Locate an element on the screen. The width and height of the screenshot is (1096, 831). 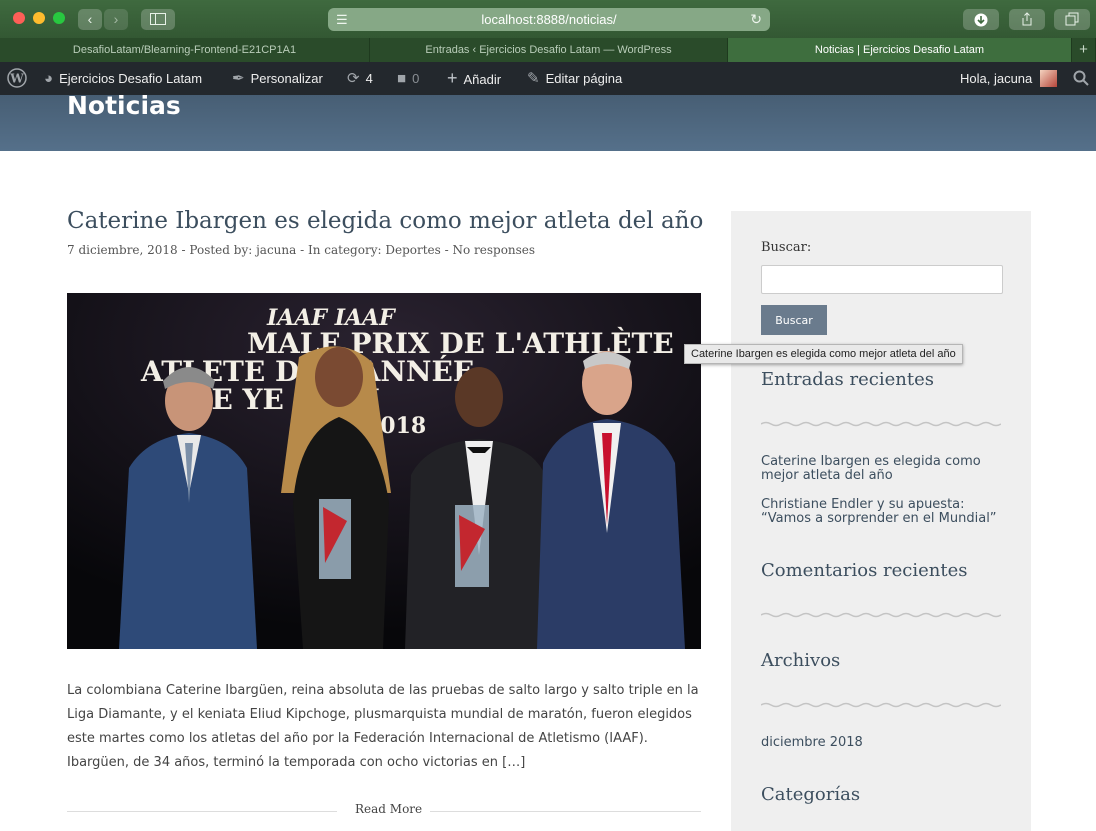
brush-icon: ✒ is located at coordinates (238, 78).